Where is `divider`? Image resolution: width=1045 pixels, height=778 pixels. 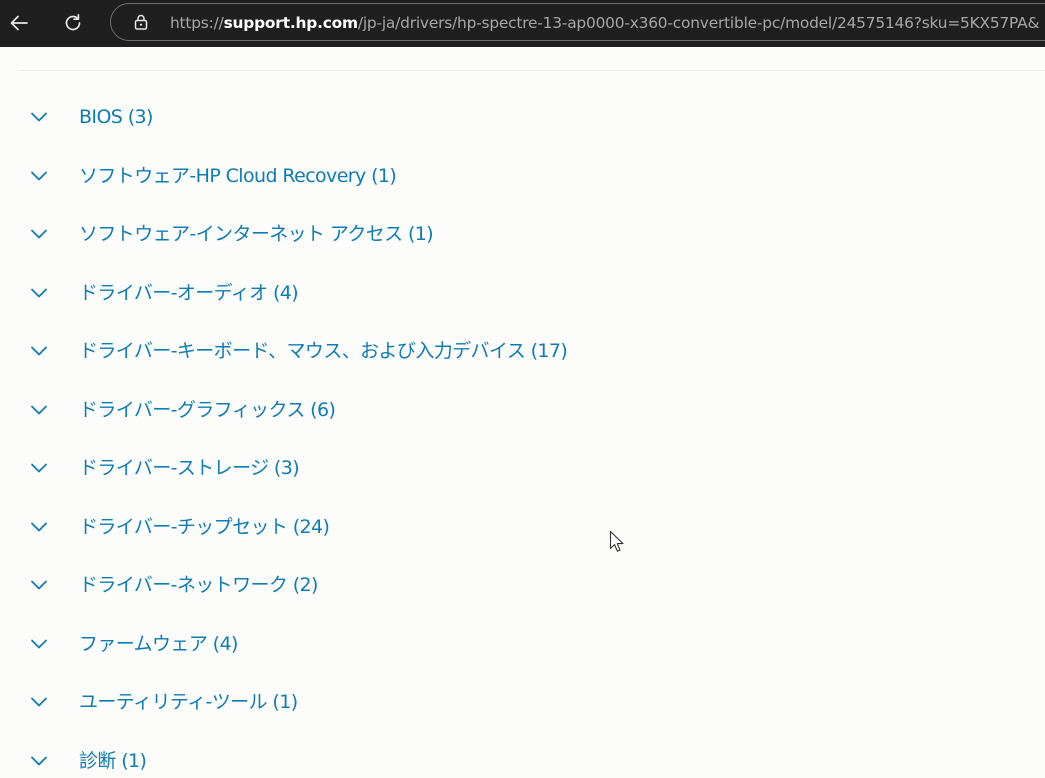 divider is located at coordinates (531, 70).